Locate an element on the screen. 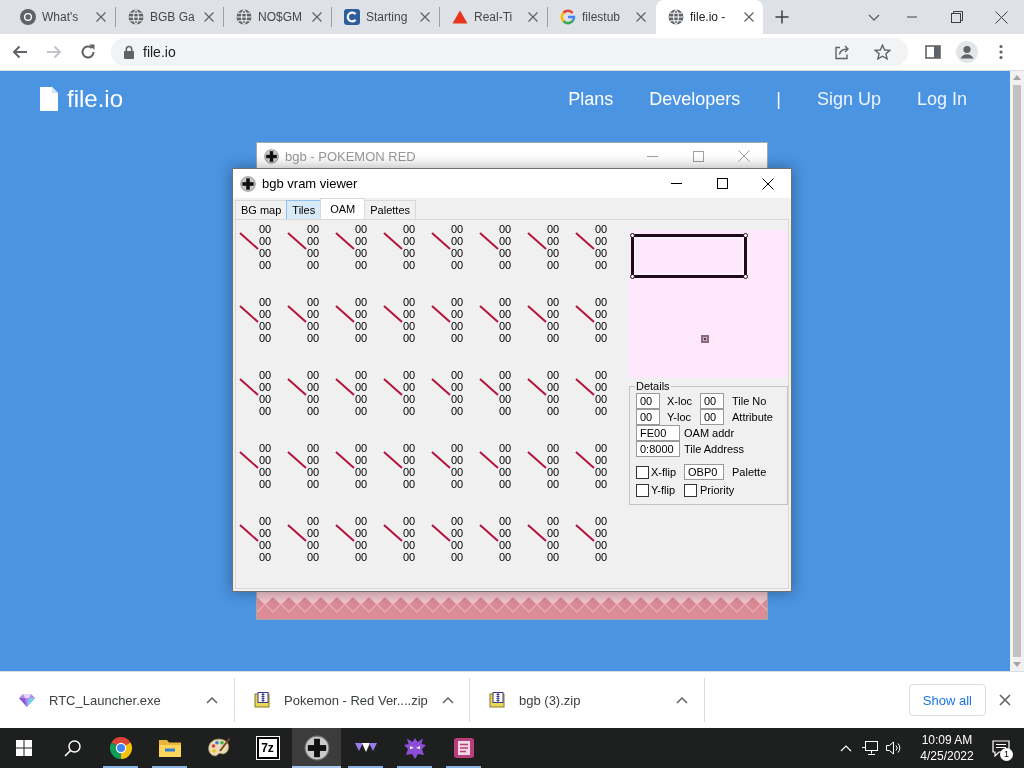 This screenshot has height=768, width=1024. value-field: 0:8000 is located at coordinates (658, 449).